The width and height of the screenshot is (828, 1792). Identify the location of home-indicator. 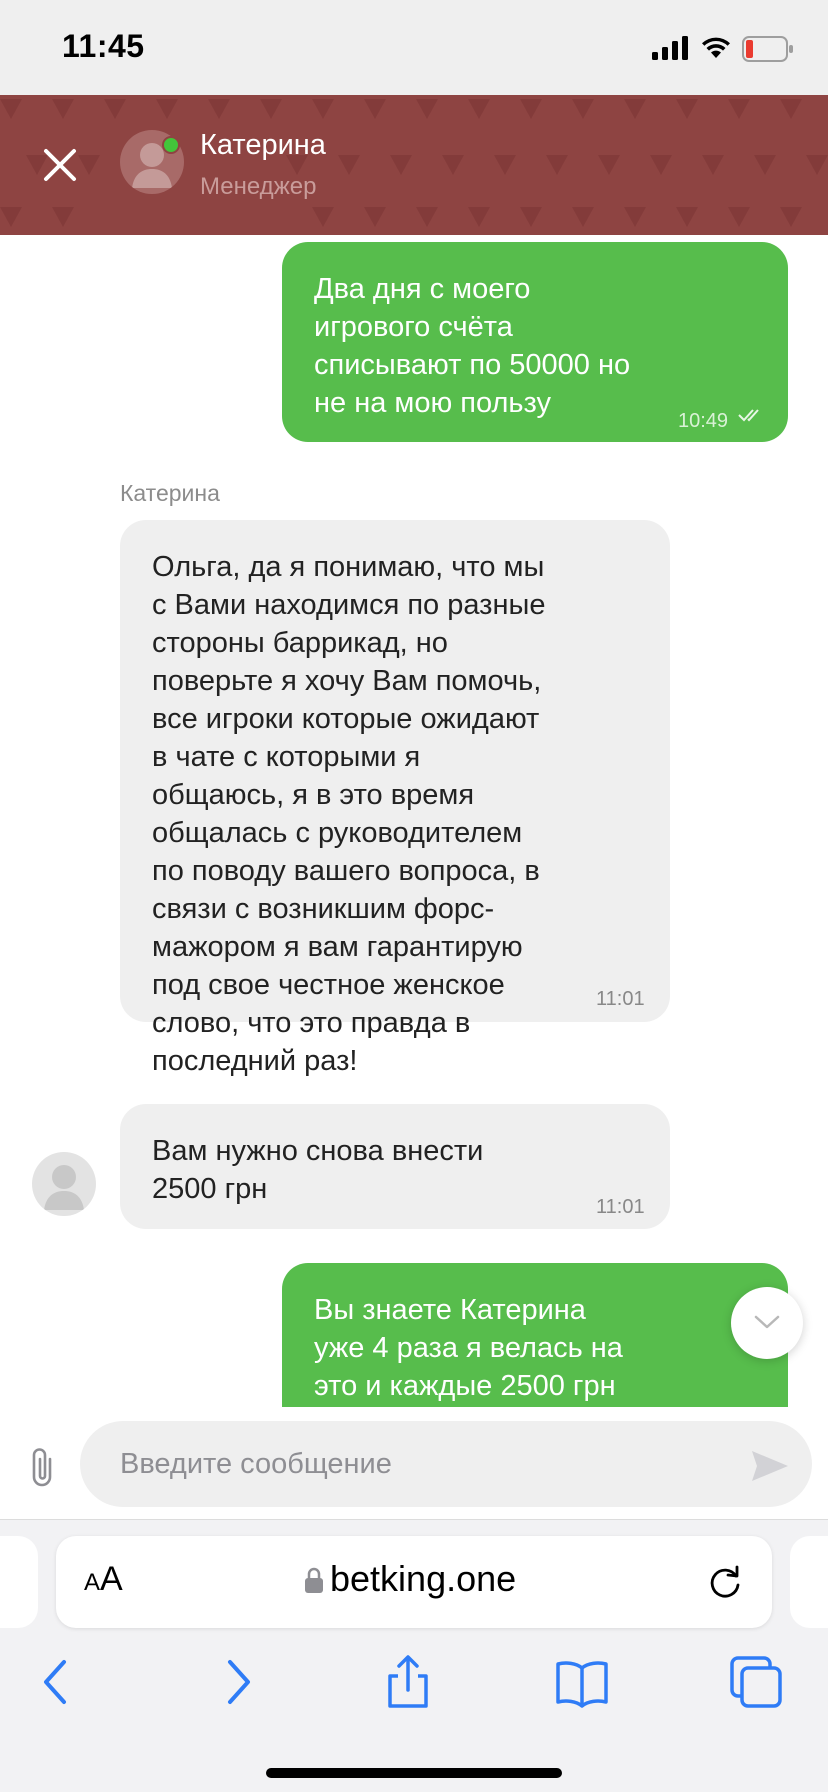
(414, 1773).